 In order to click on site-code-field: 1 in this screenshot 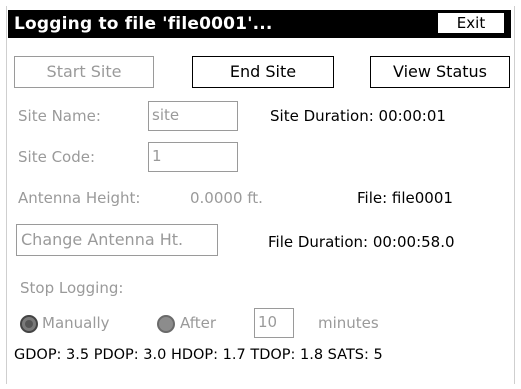, I will do `click(193, 157)`.